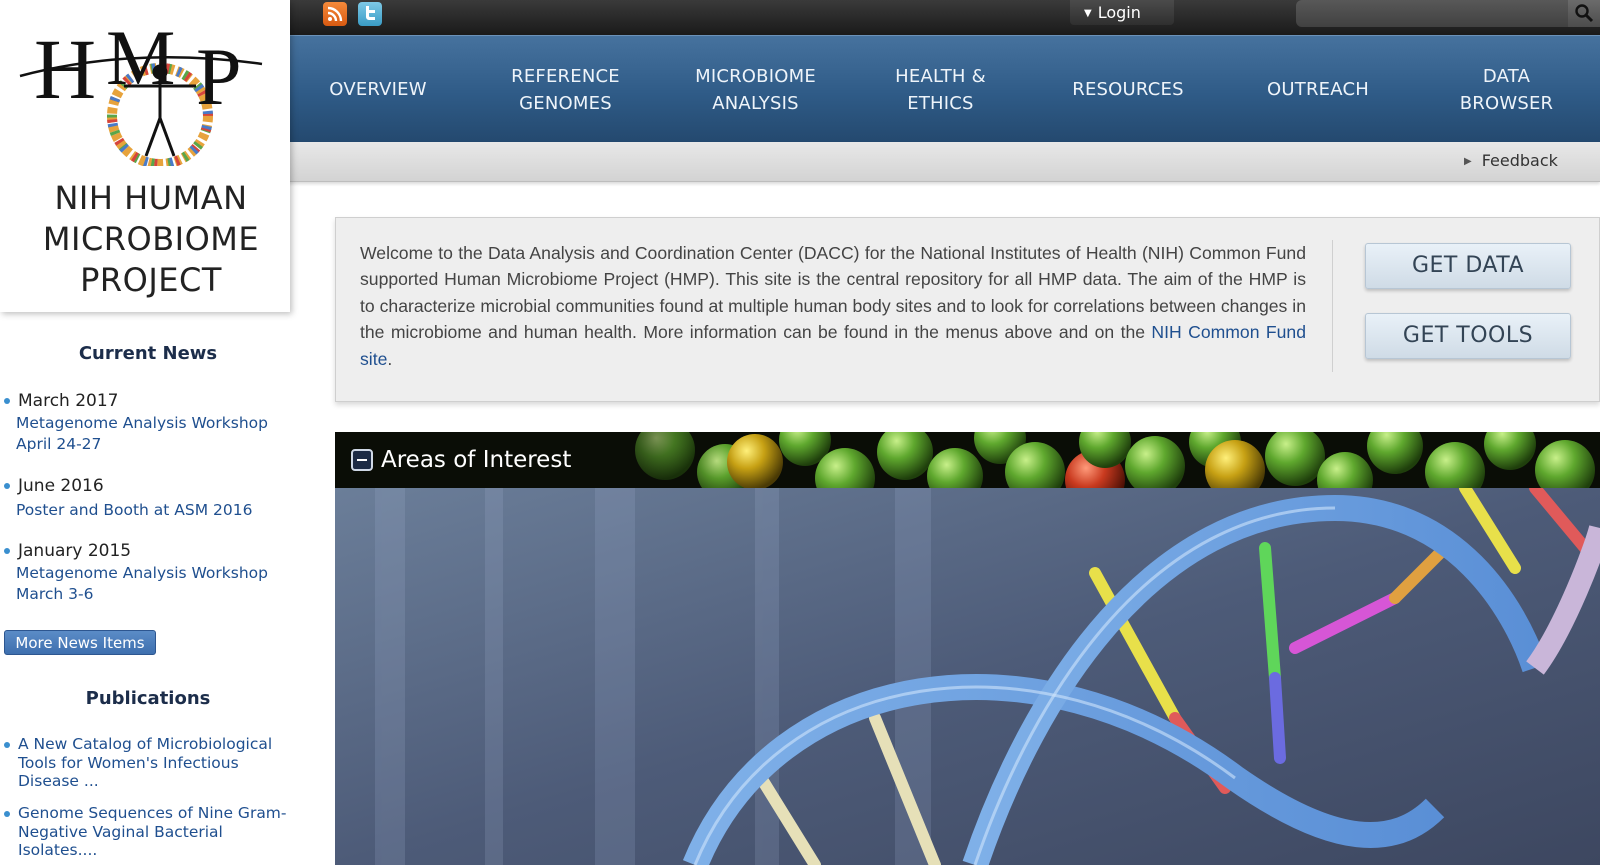  Describe the element at coordinates (335, 14) in the screenshot. I see `rss-icon` at that location.